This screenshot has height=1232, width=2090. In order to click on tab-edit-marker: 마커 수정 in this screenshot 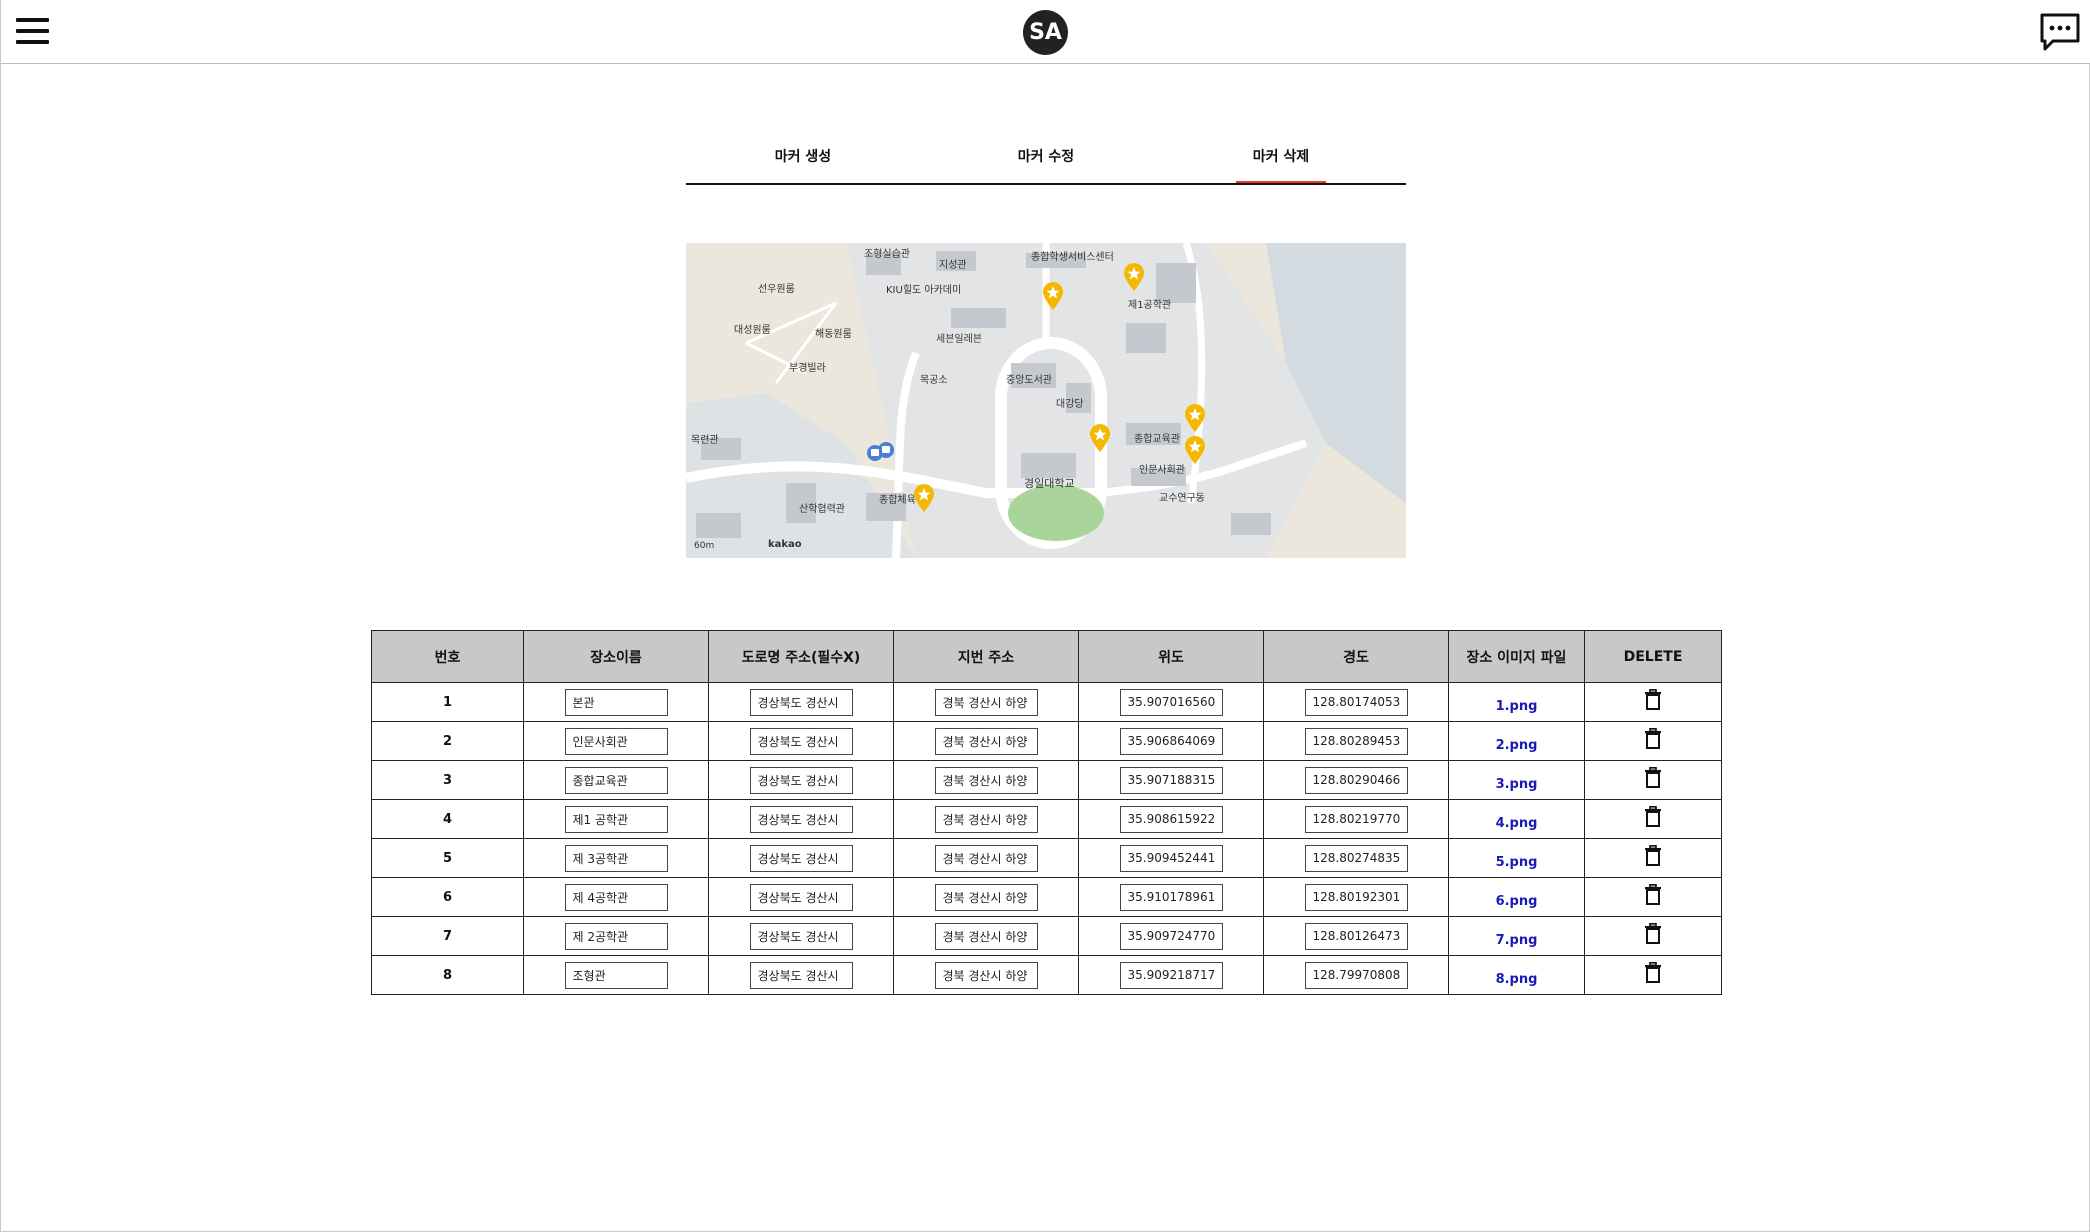, I will do `click(1046, 159)`.